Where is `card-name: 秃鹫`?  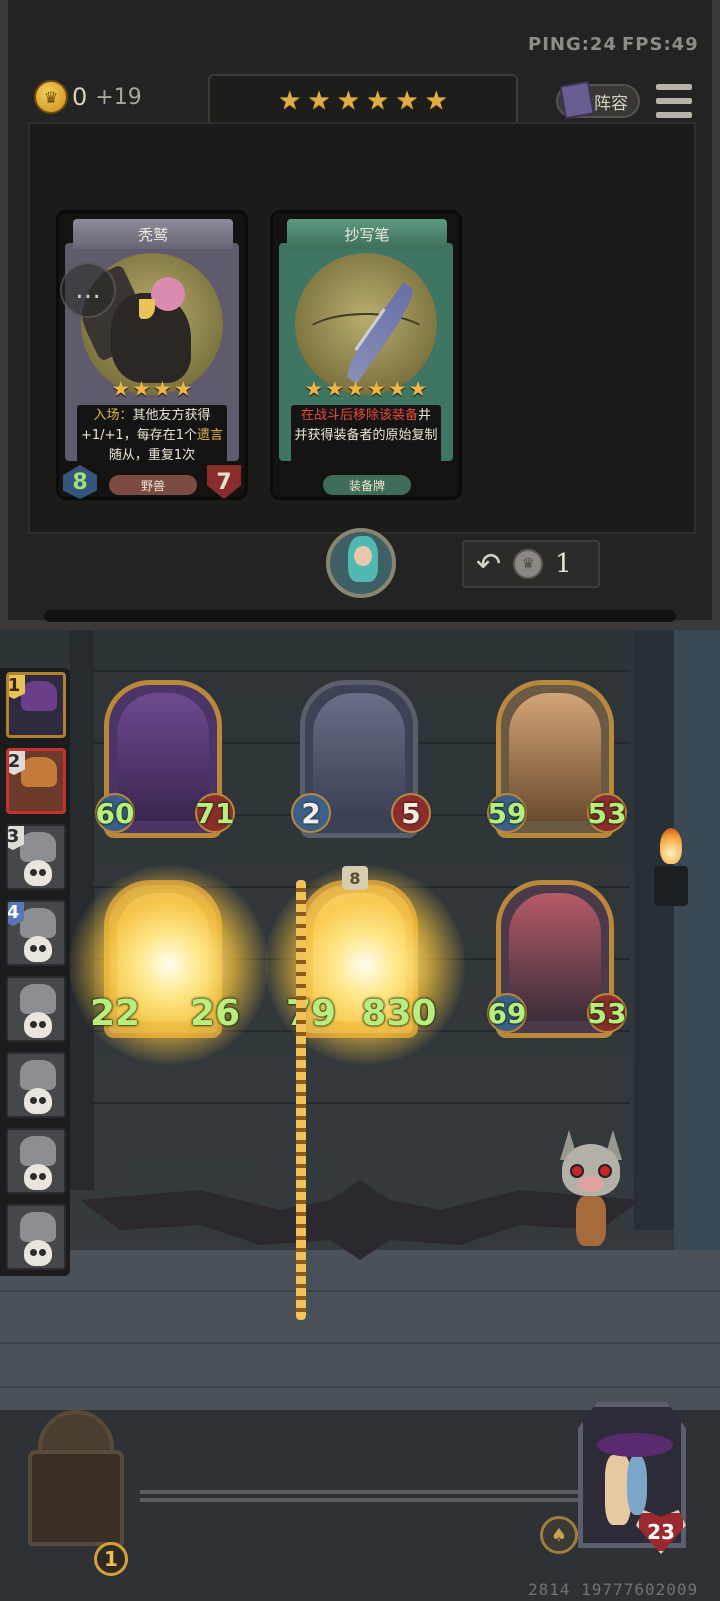
card-name: 秃鹫 is located at coordinates (153, 234).